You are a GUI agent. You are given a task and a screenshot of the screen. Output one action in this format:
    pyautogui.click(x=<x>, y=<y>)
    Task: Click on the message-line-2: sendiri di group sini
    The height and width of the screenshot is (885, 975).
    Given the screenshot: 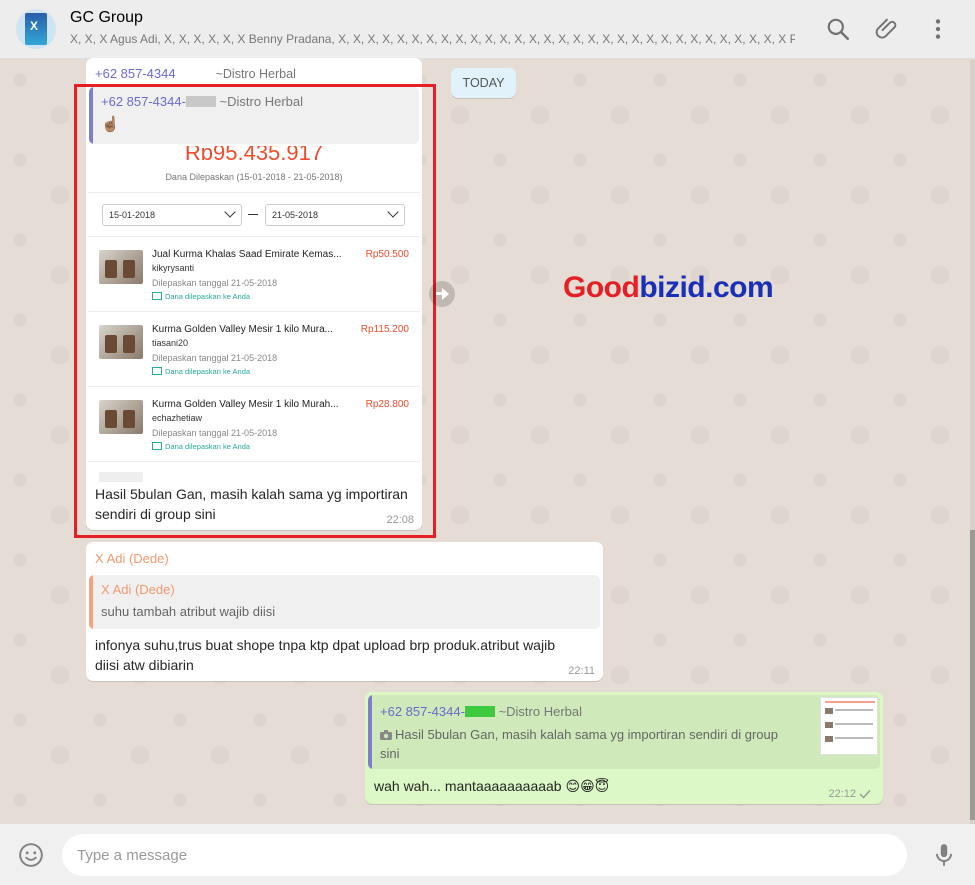 What is the action you would take?
    pyautogui.click(x=155, y=514)
    